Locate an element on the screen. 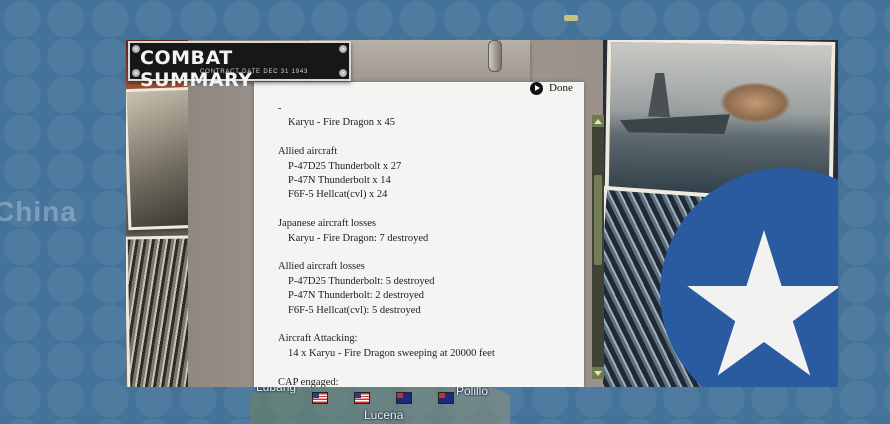 The width and height of the screenshot is (890, 424). report-section-header: Japanese aircraft losses is located at coordinates (327, 224).